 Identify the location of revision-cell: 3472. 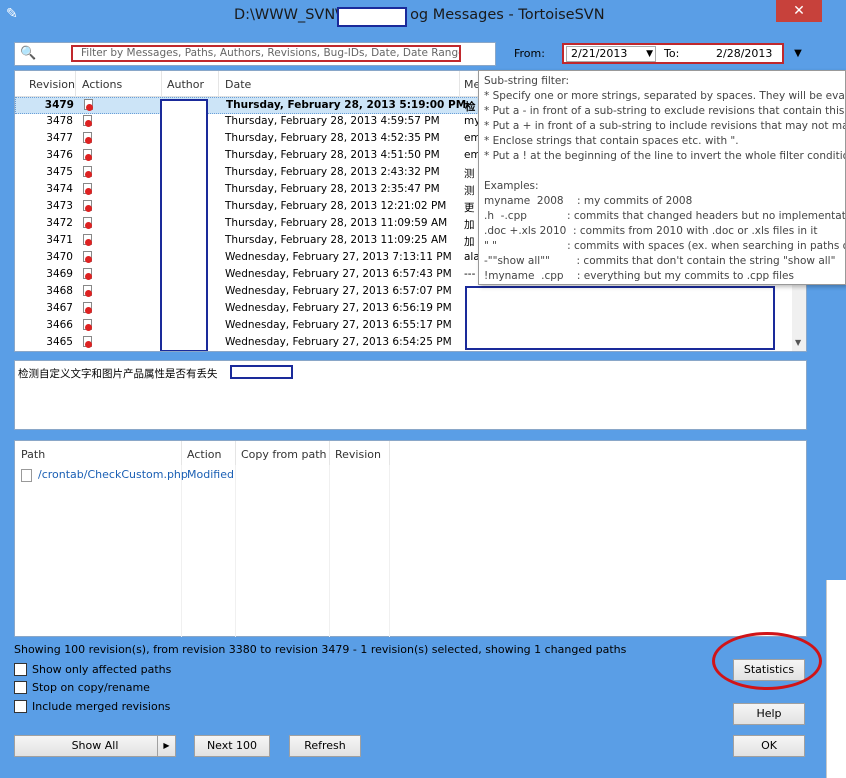
(59, 223).